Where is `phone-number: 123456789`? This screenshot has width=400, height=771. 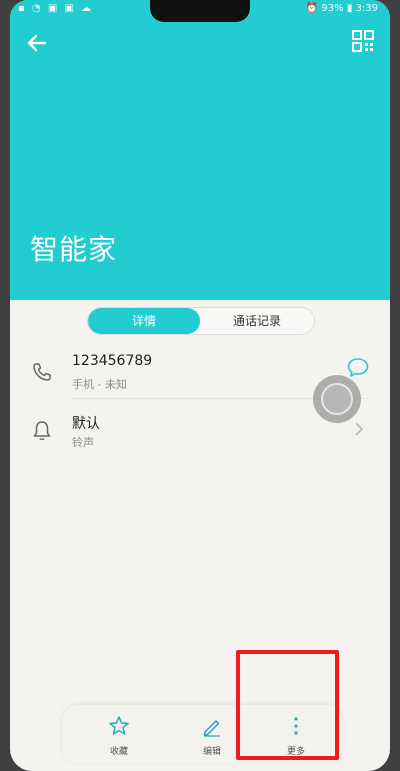 phone-number: 123456789 is located at coordinates (112, 361).